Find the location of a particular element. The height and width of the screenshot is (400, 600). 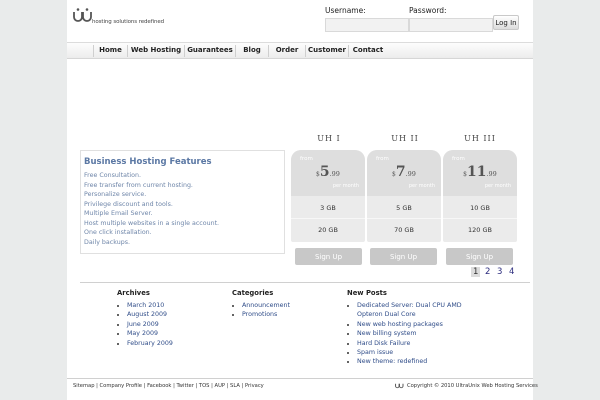

post-link: Opteron Dual Core is located at coordinates (409, 314).